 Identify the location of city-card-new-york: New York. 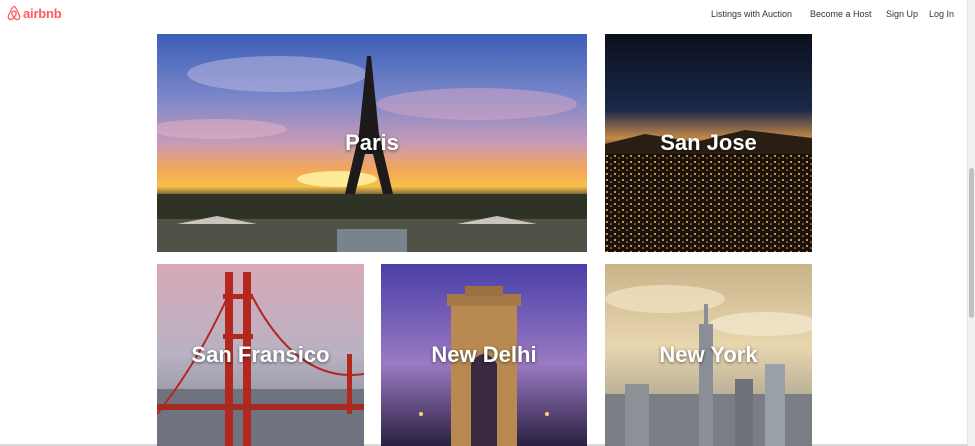
(708, 355).